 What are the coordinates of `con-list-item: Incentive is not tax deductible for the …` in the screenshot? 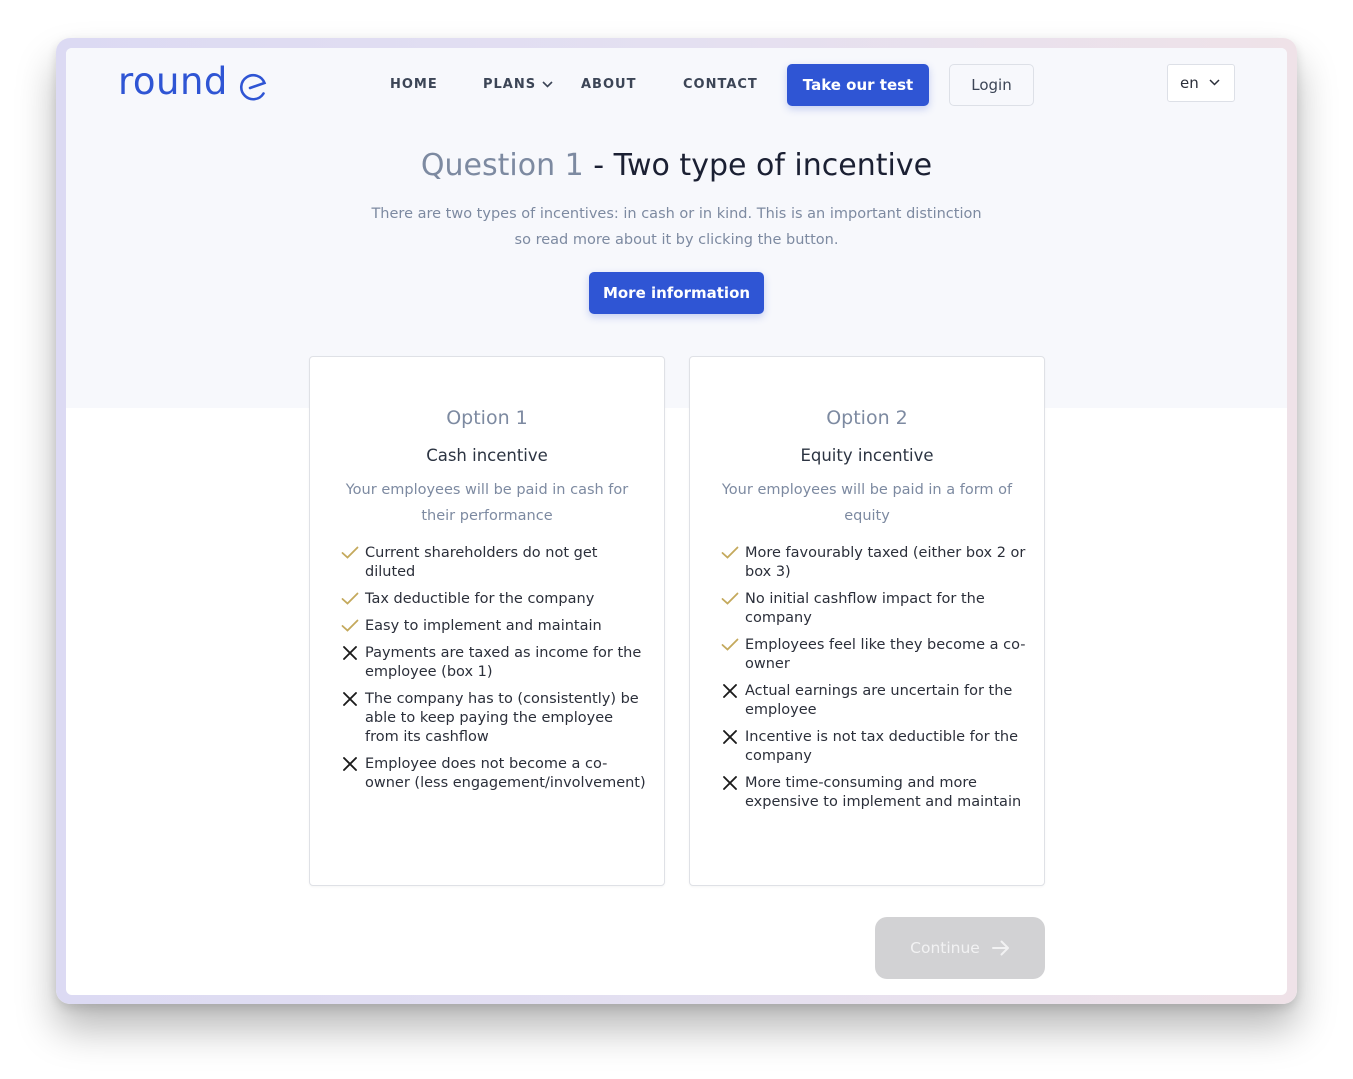 It's located at (873, 747).